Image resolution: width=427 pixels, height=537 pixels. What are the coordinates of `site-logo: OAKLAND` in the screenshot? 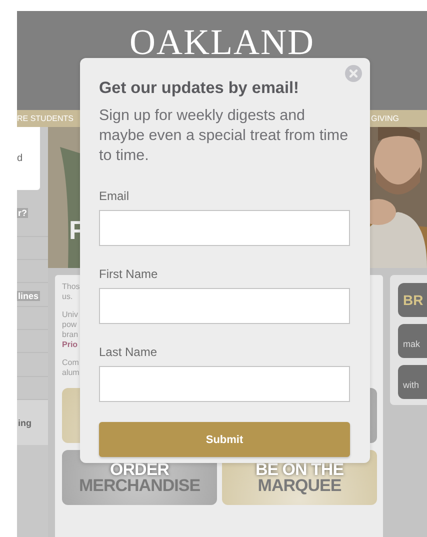 It's located at (222, 42).